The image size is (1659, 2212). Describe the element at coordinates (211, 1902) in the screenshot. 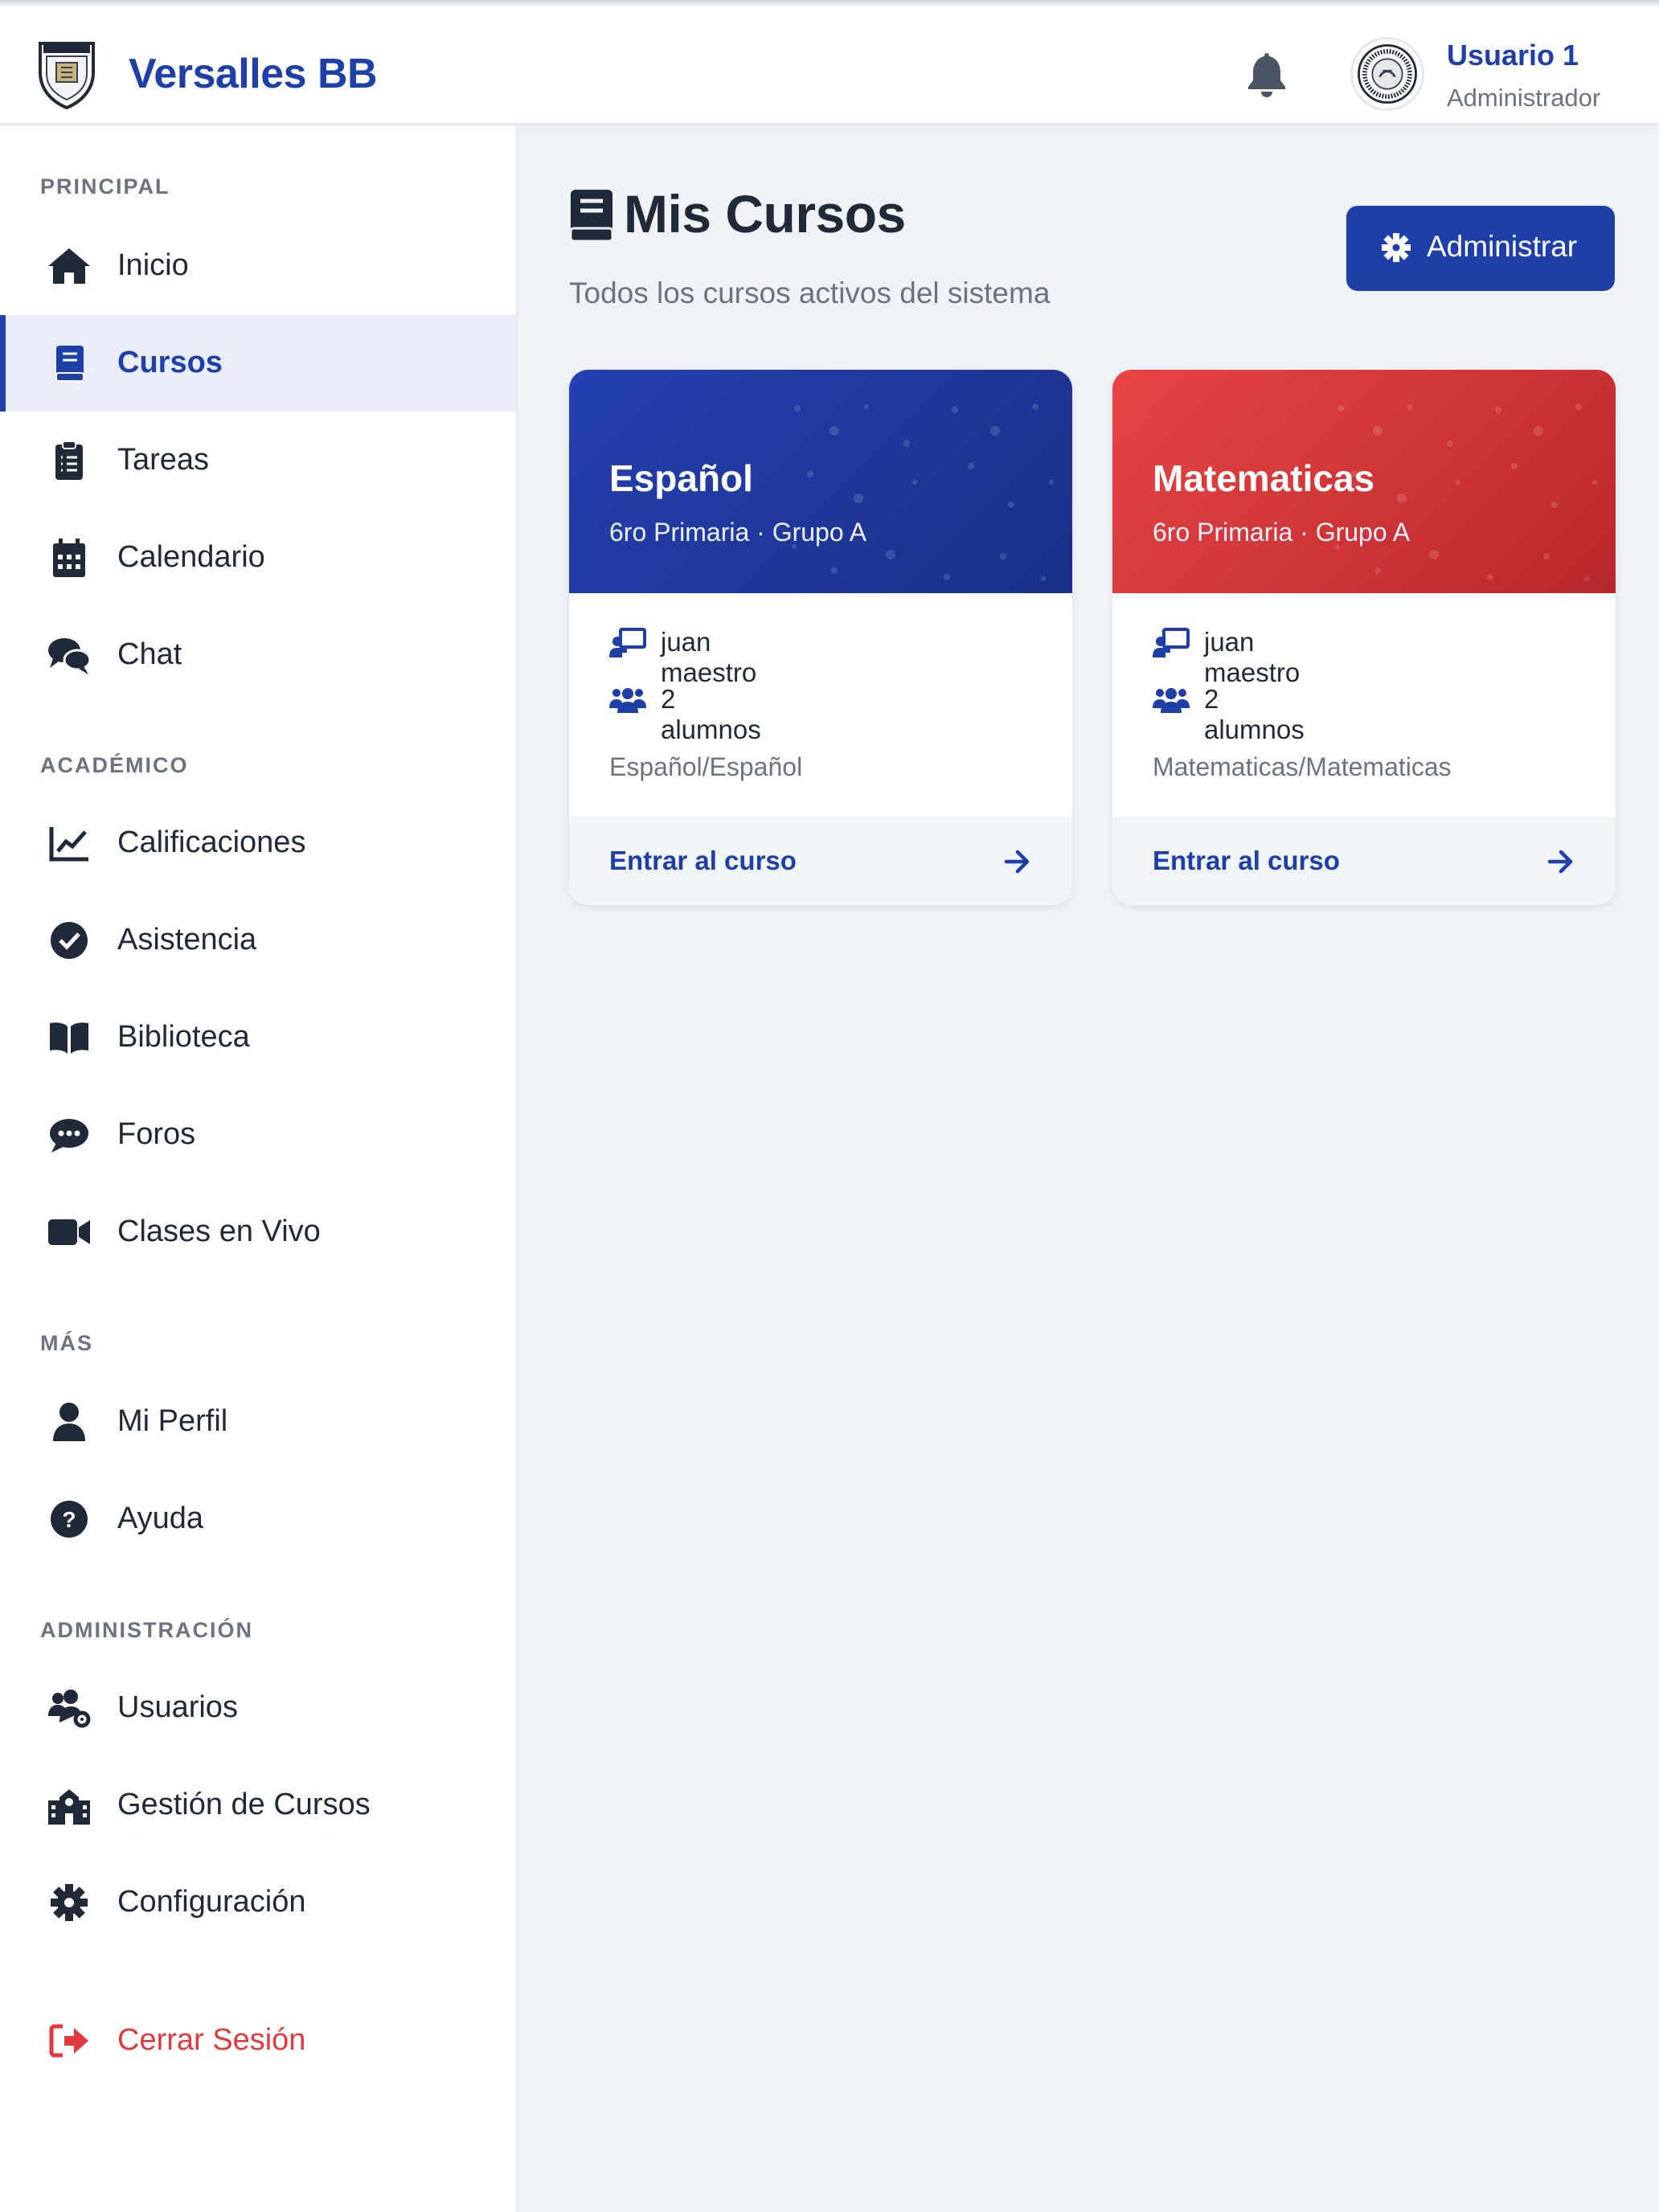

I see `sidebar-item-label: Configuración` at that location.